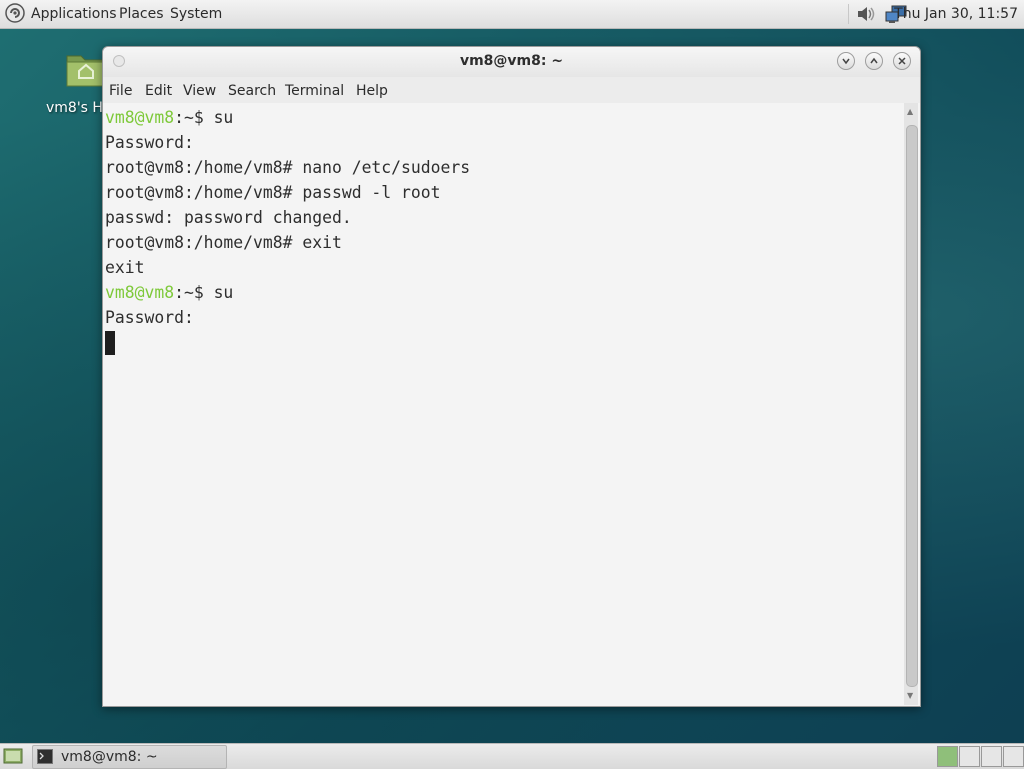 This screenshot has width=1024, height=769. Describe the element at coordinates (273, 192) in the screenshot. I see `terminal-line: root@vm8:/home/vm8# passwd -l root` at that location.